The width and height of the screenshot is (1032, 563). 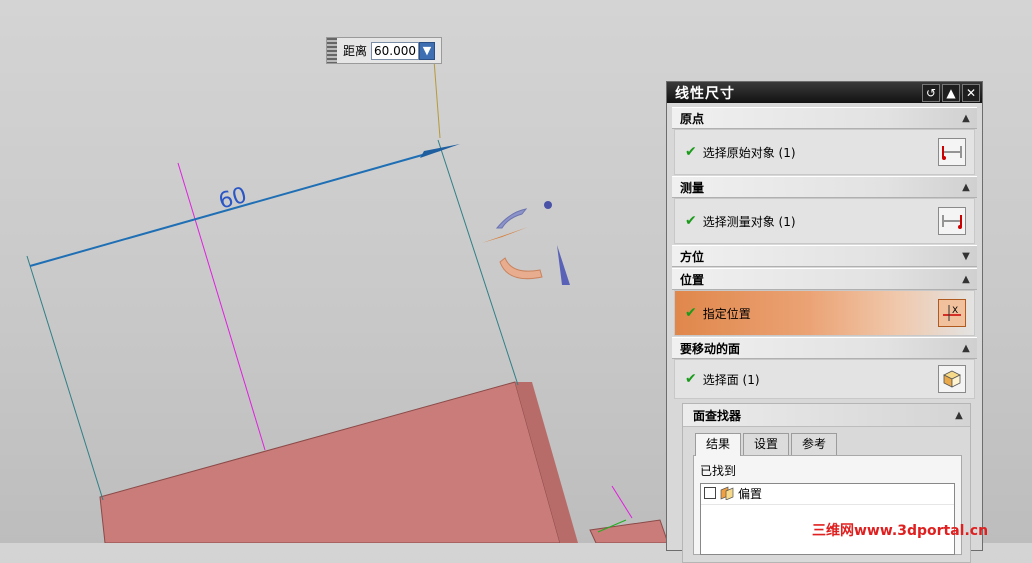 What do you see at coordinates (427, 50) in the screenshot?
I see `dropdown-arrow-icon: ▼` at bounding box center [427, 50].